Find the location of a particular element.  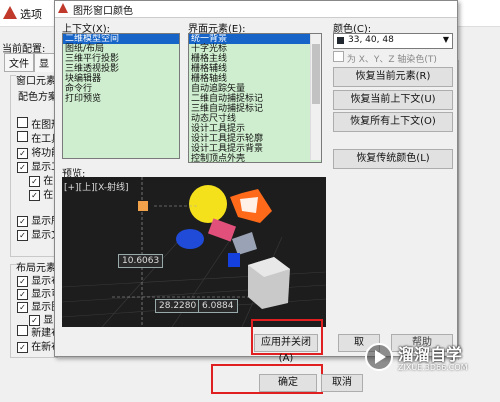

restore-all-button: 恢复所有上下文(O) is located at coordinates (393, 122).